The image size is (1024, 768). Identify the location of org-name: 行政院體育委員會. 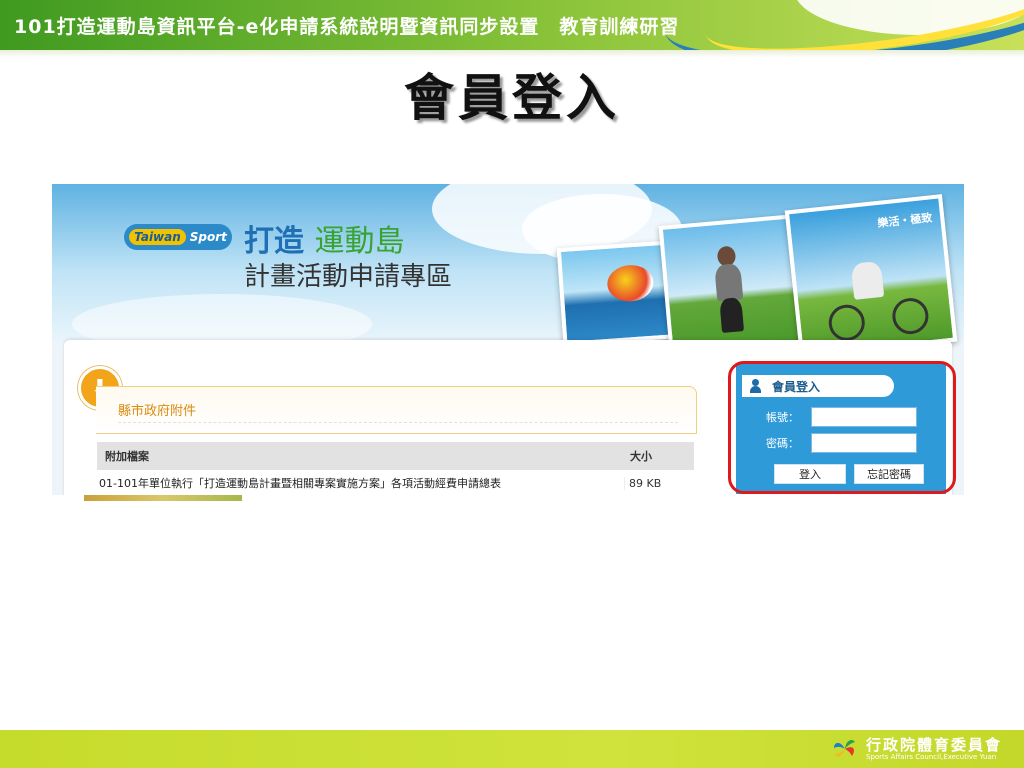
(934, 745).